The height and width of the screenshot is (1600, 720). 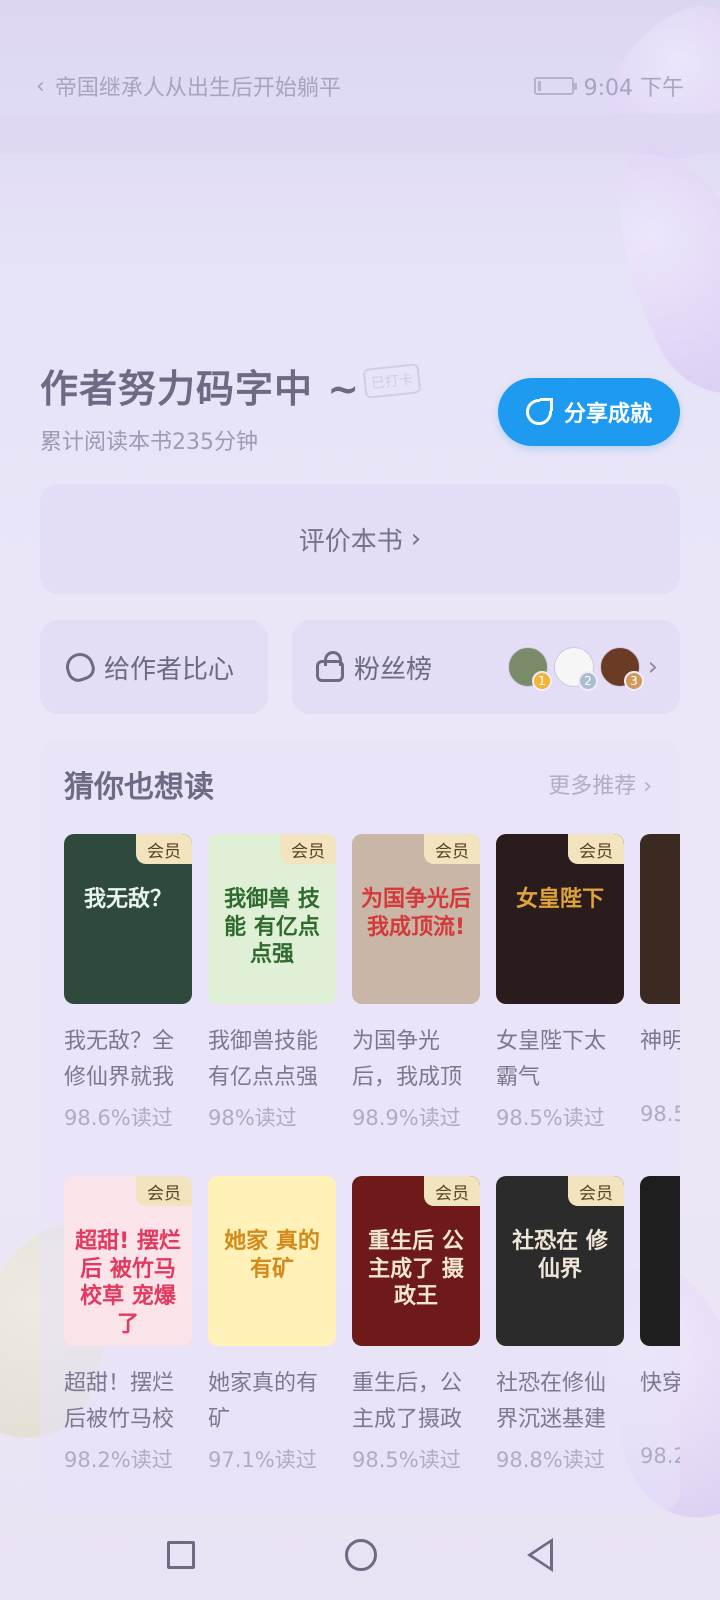 I want to click on rate-book-button: 评价本书 ›, so click(x=360, y=539).